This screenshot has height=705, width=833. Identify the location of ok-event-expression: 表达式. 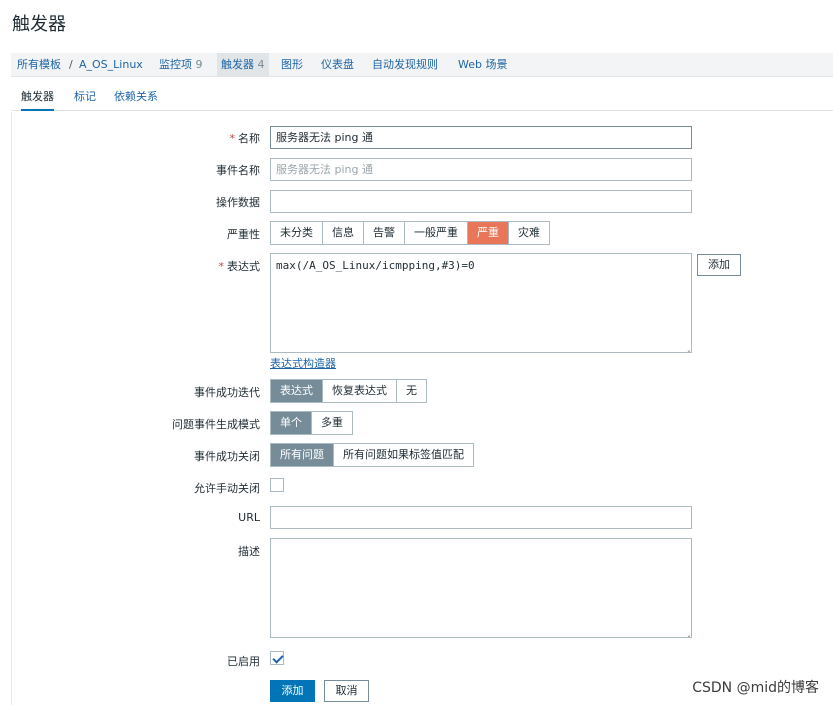
(297, 391).